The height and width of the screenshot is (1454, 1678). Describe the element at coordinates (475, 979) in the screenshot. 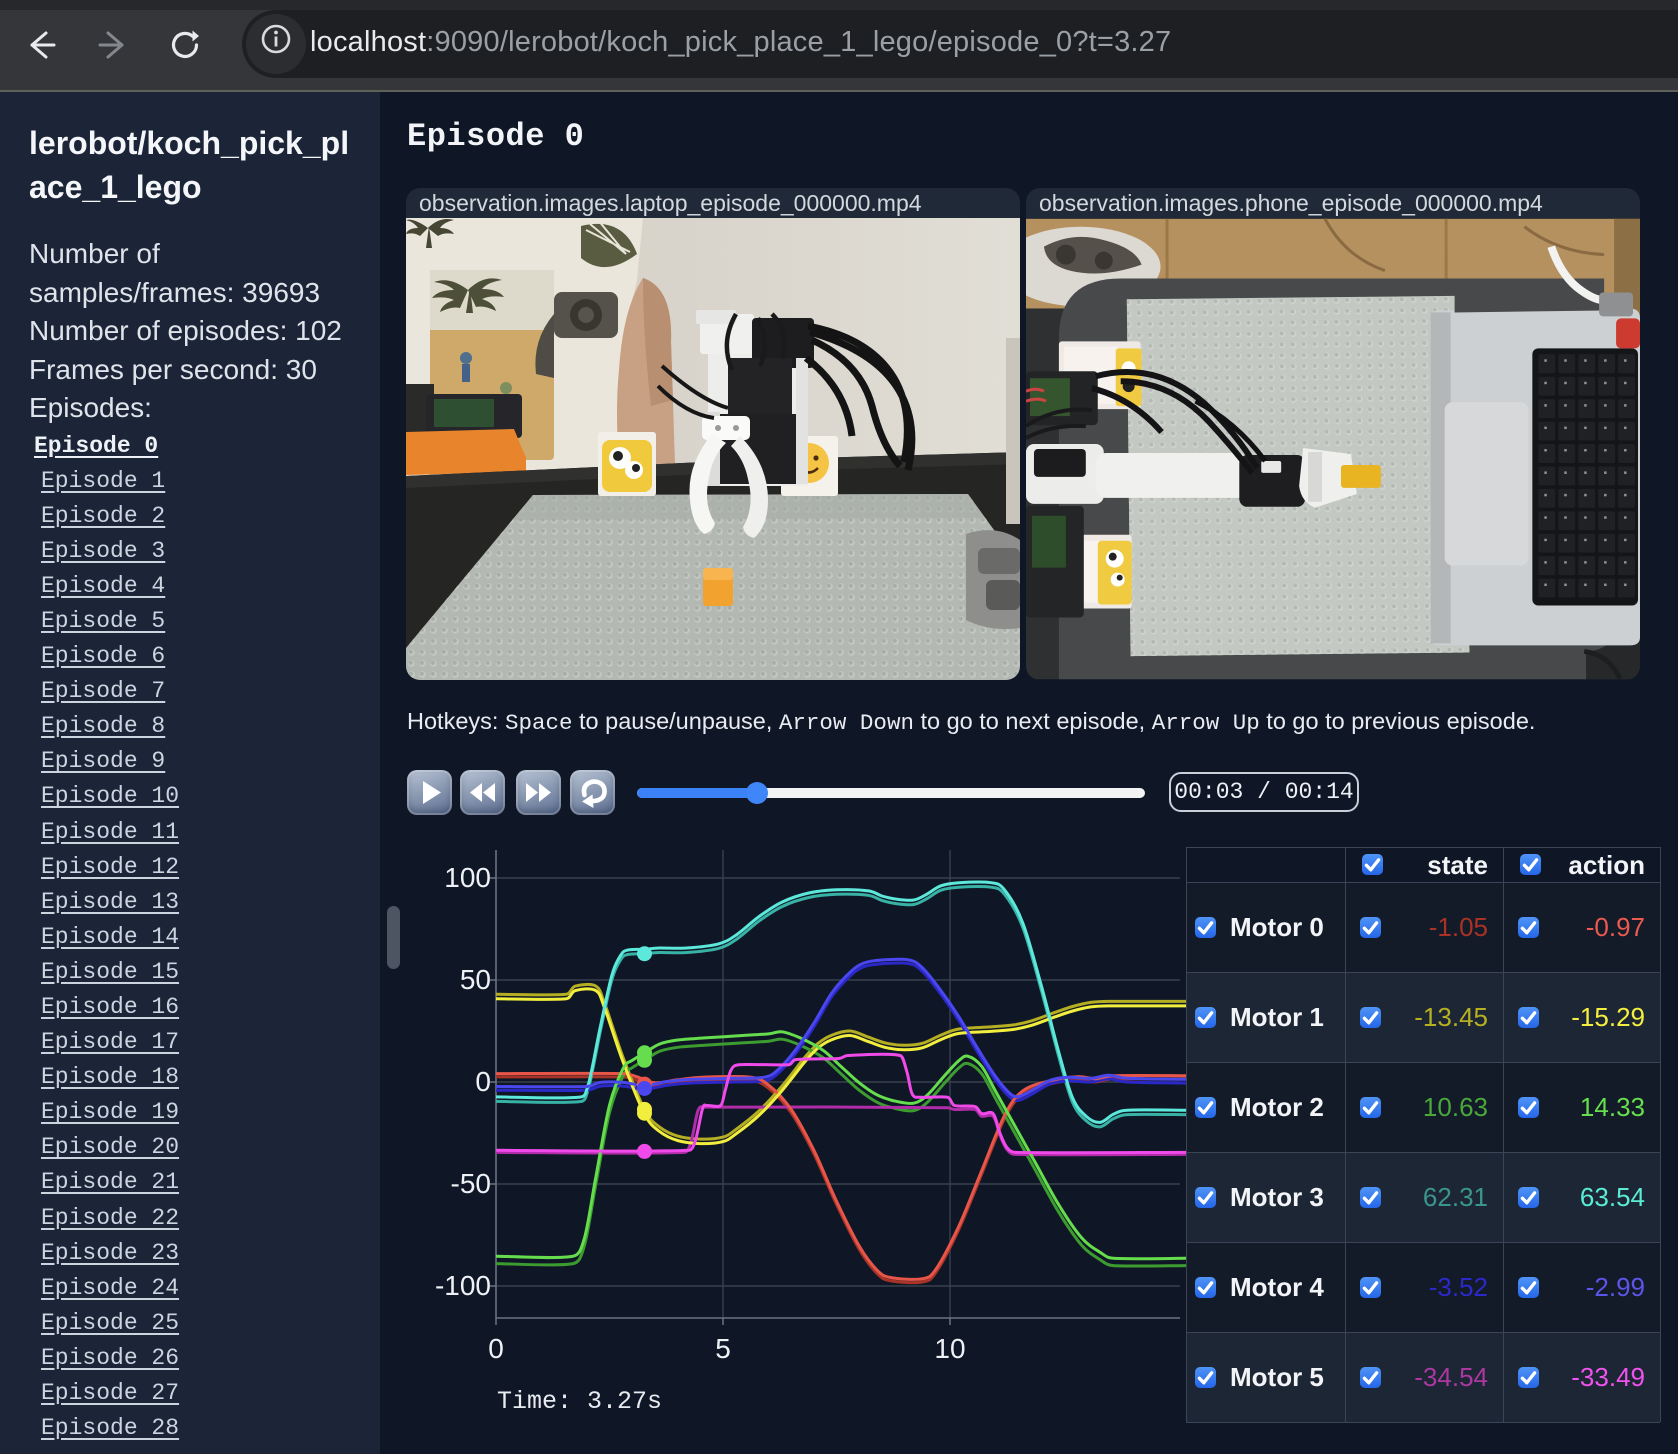

I see `svg-text: 50` at that location.